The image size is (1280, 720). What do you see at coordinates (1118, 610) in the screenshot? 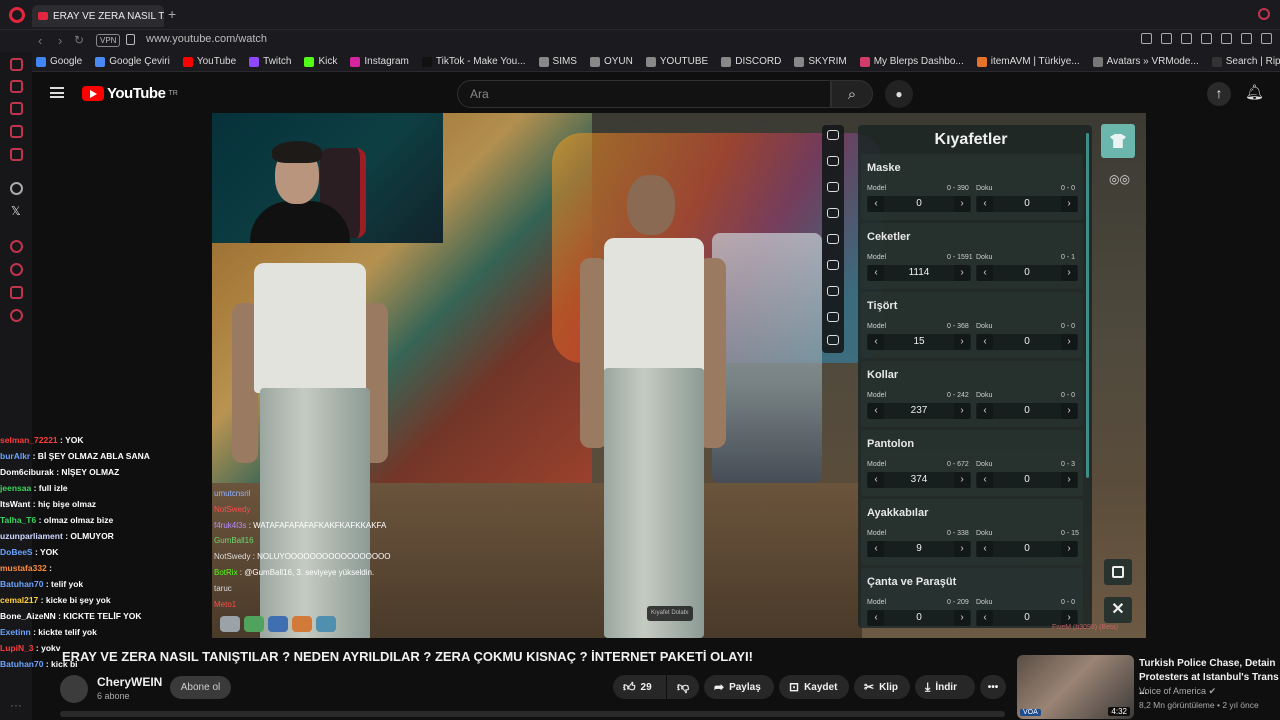
I see `close-panel-button: ✕` at bounding box center [1118, 610].